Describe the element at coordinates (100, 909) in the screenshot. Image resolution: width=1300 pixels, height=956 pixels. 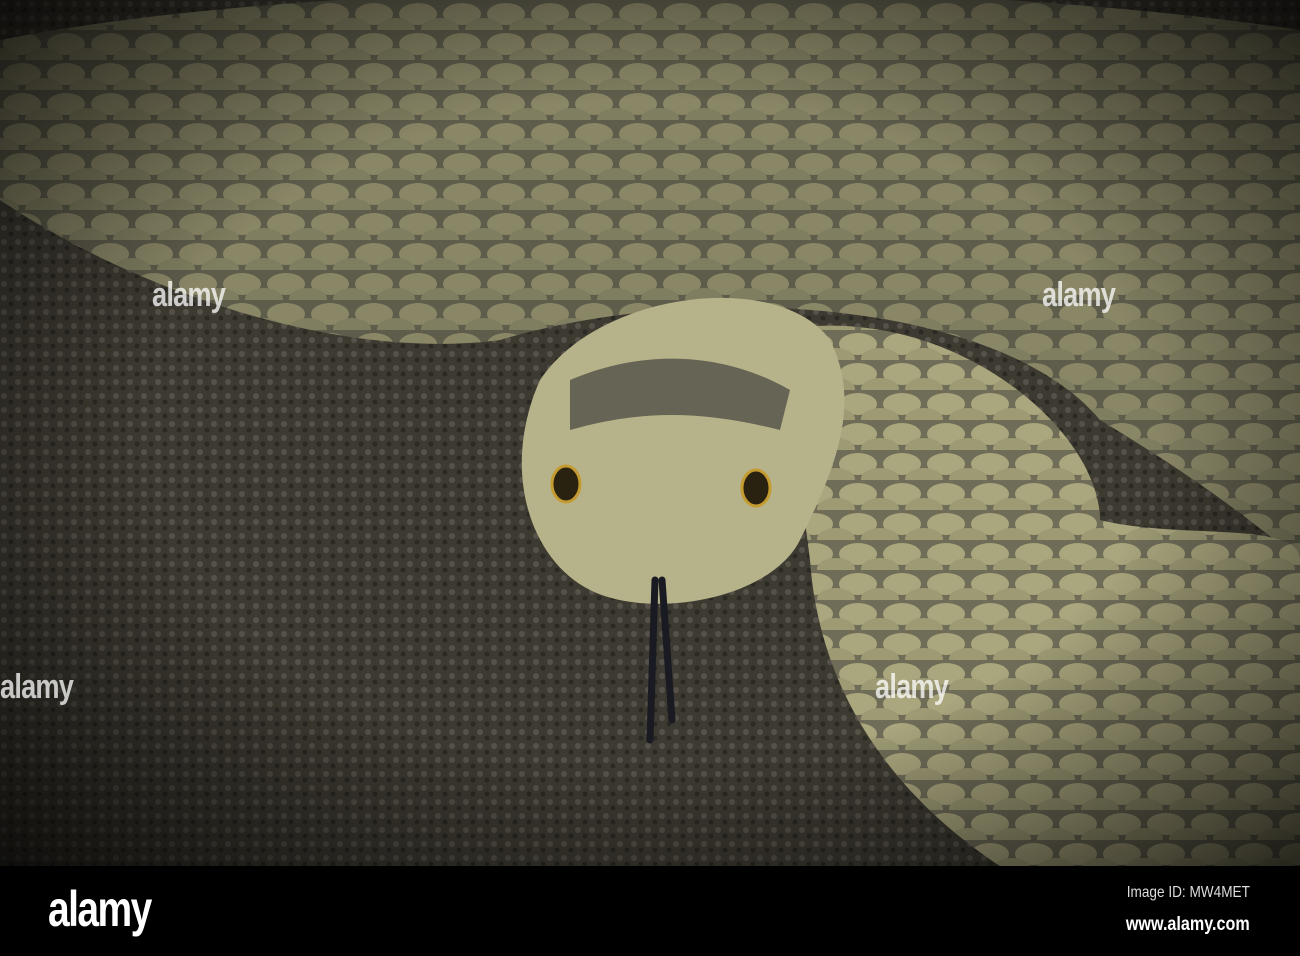
I see `alamy-logo: alamy` at that location.